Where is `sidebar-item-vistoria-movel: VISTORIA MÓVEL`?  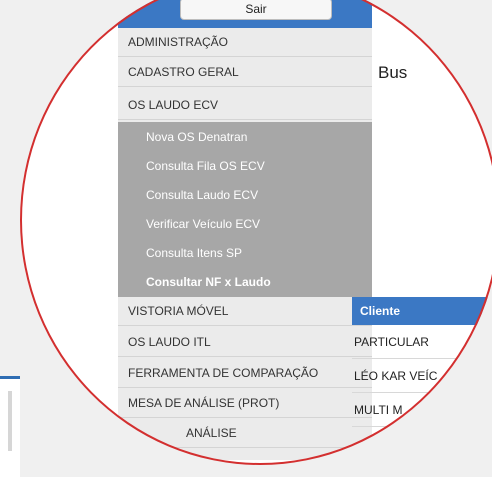
sidebar-item-vistoria-movel: VISTORIA MÓVEL is located at coordinates (245, 311).